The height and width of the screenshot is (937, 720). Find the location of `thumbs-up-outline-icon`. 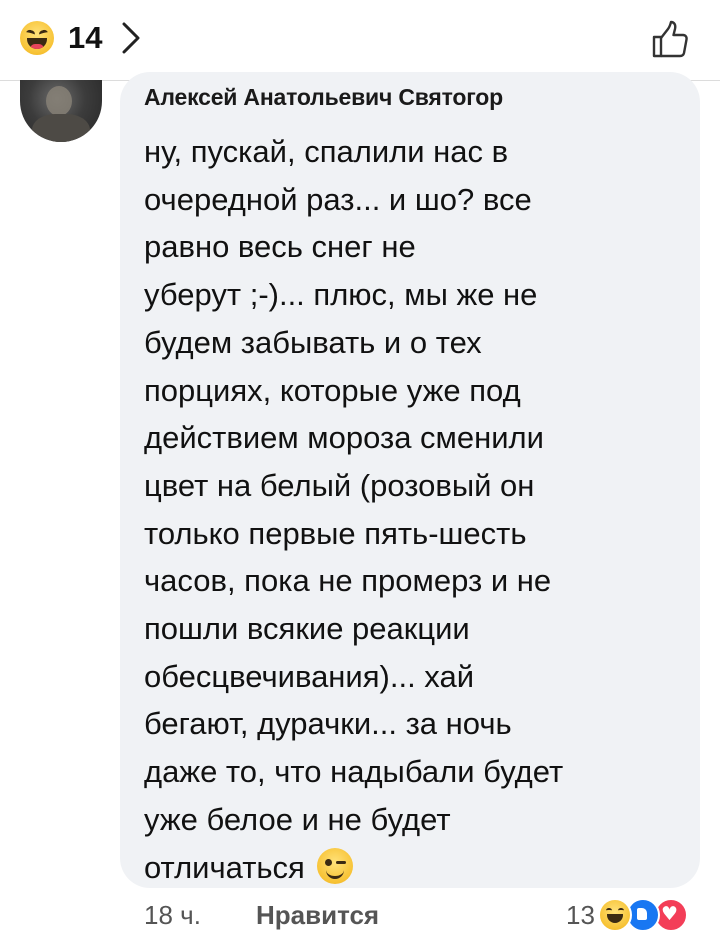

thumbs-up-outline-icon is located at coordinates (670, 40).